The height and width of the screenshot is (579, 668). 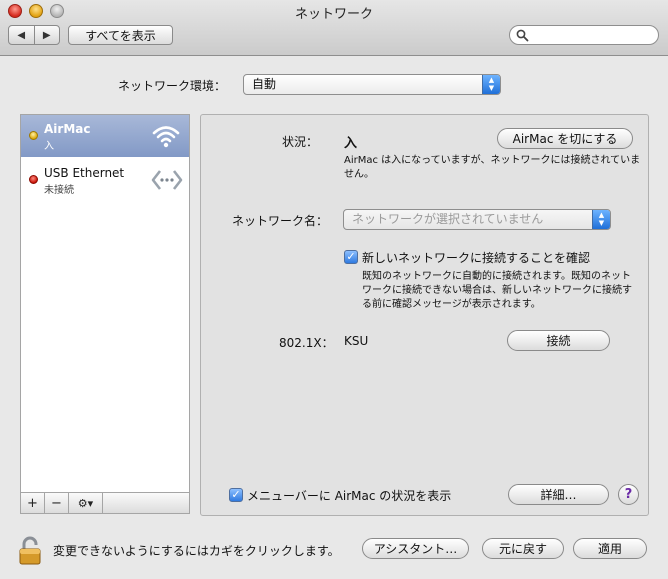 I want to click on location-value: 自動, so click(x=264, y=84).